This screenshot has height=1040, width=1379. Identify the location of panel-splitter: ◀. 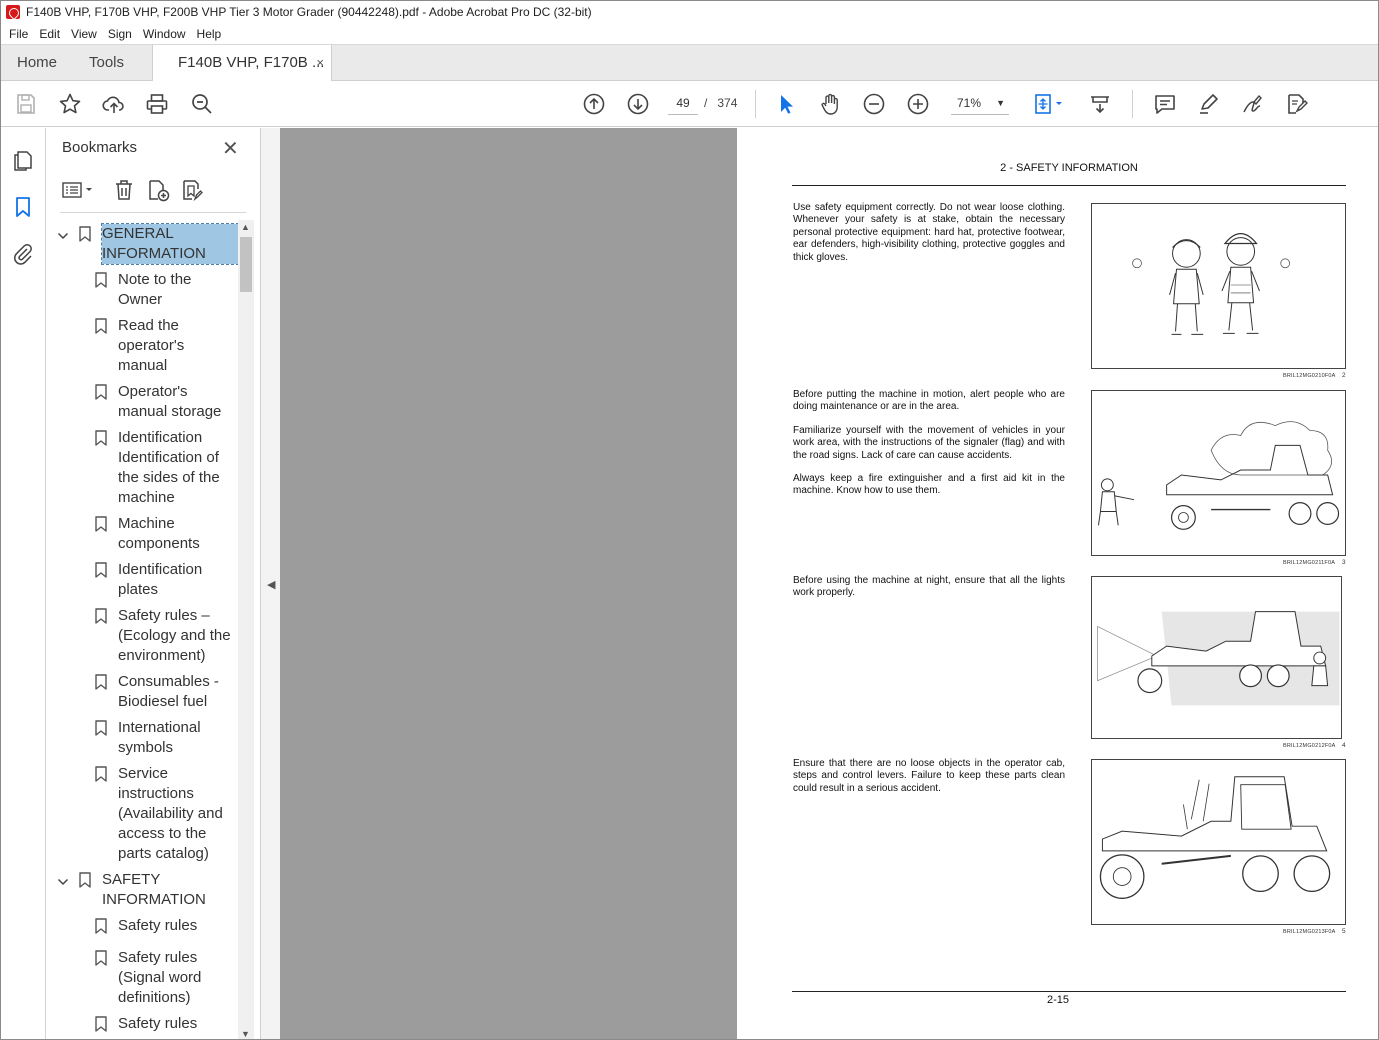
(270, 583).